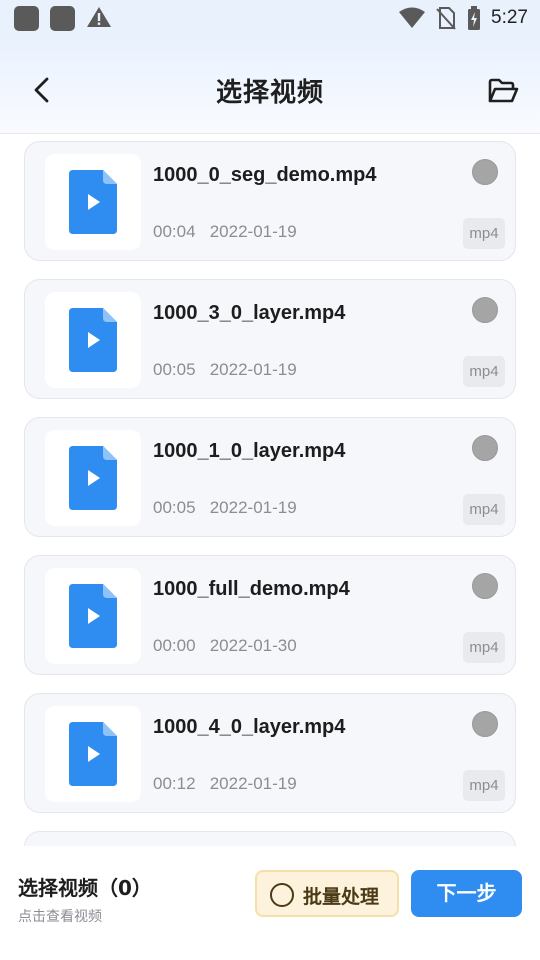  Describe the element at coordinates (270, 339) in the screenshot. I see `video-card: 1000_3_0_layer.mp4 00:05 2022-01-19 mp4` at that location.